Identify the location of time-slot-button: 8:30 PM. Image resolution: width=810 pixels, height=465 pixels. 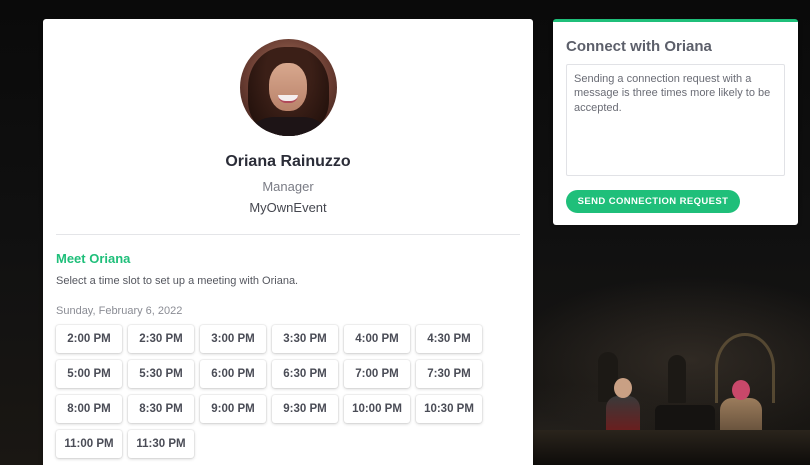
(161, 409).